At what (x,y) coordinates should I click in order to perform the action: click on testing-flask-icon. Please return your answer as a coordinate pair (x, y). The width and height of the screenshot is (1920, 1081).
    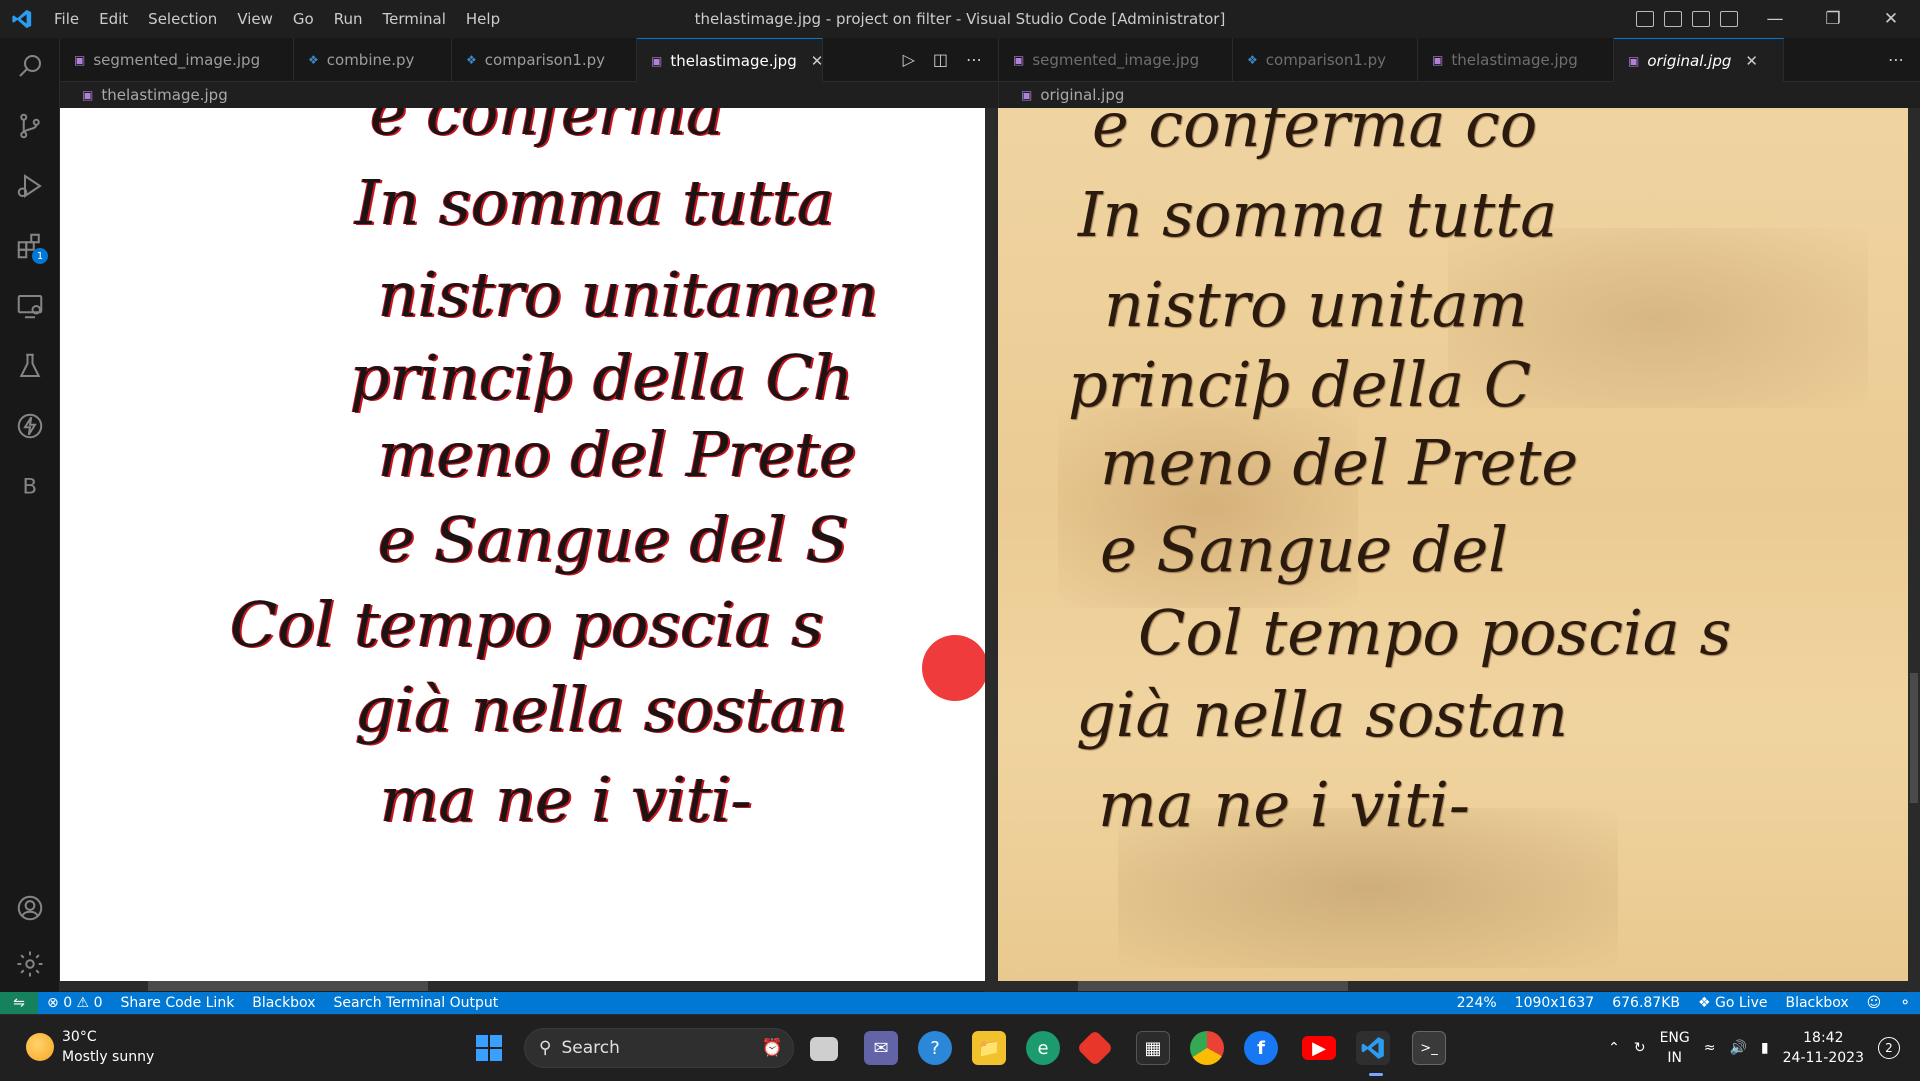
    Looking at the image, I should click on (30, 366).